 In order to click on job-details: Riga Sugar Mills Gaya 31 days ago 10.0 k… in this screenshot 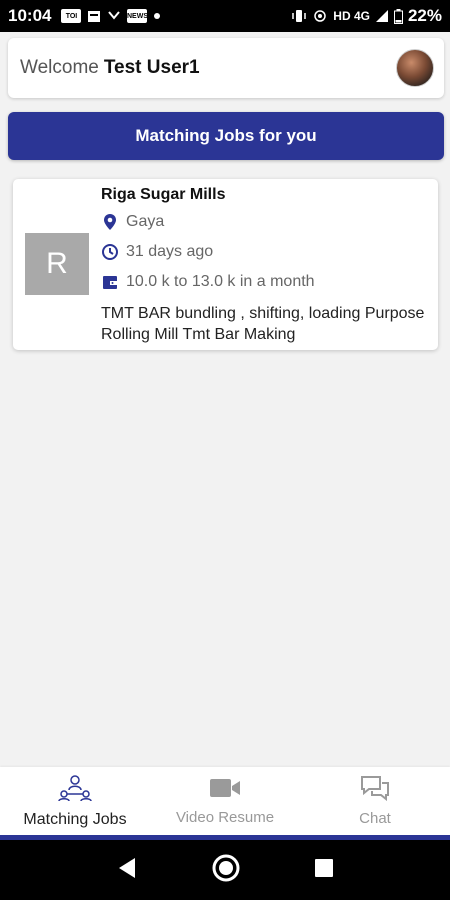, I will do `click(266, 264)`.